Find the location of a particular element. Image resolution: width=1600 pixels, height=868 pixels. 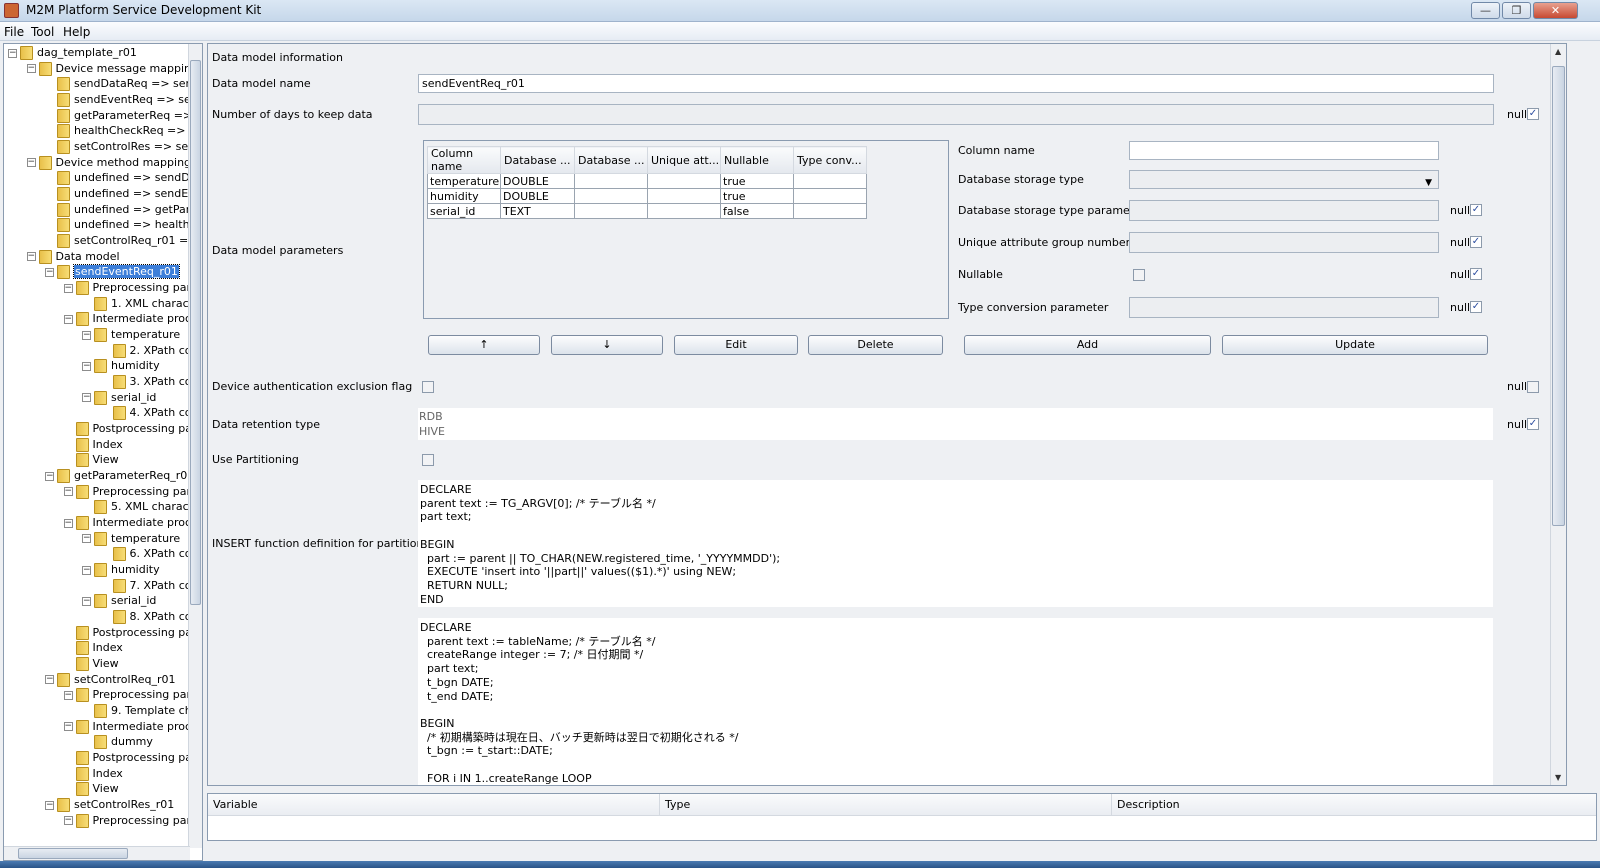

tree-node: 7. XPath co is located at coordinates (146, 586).